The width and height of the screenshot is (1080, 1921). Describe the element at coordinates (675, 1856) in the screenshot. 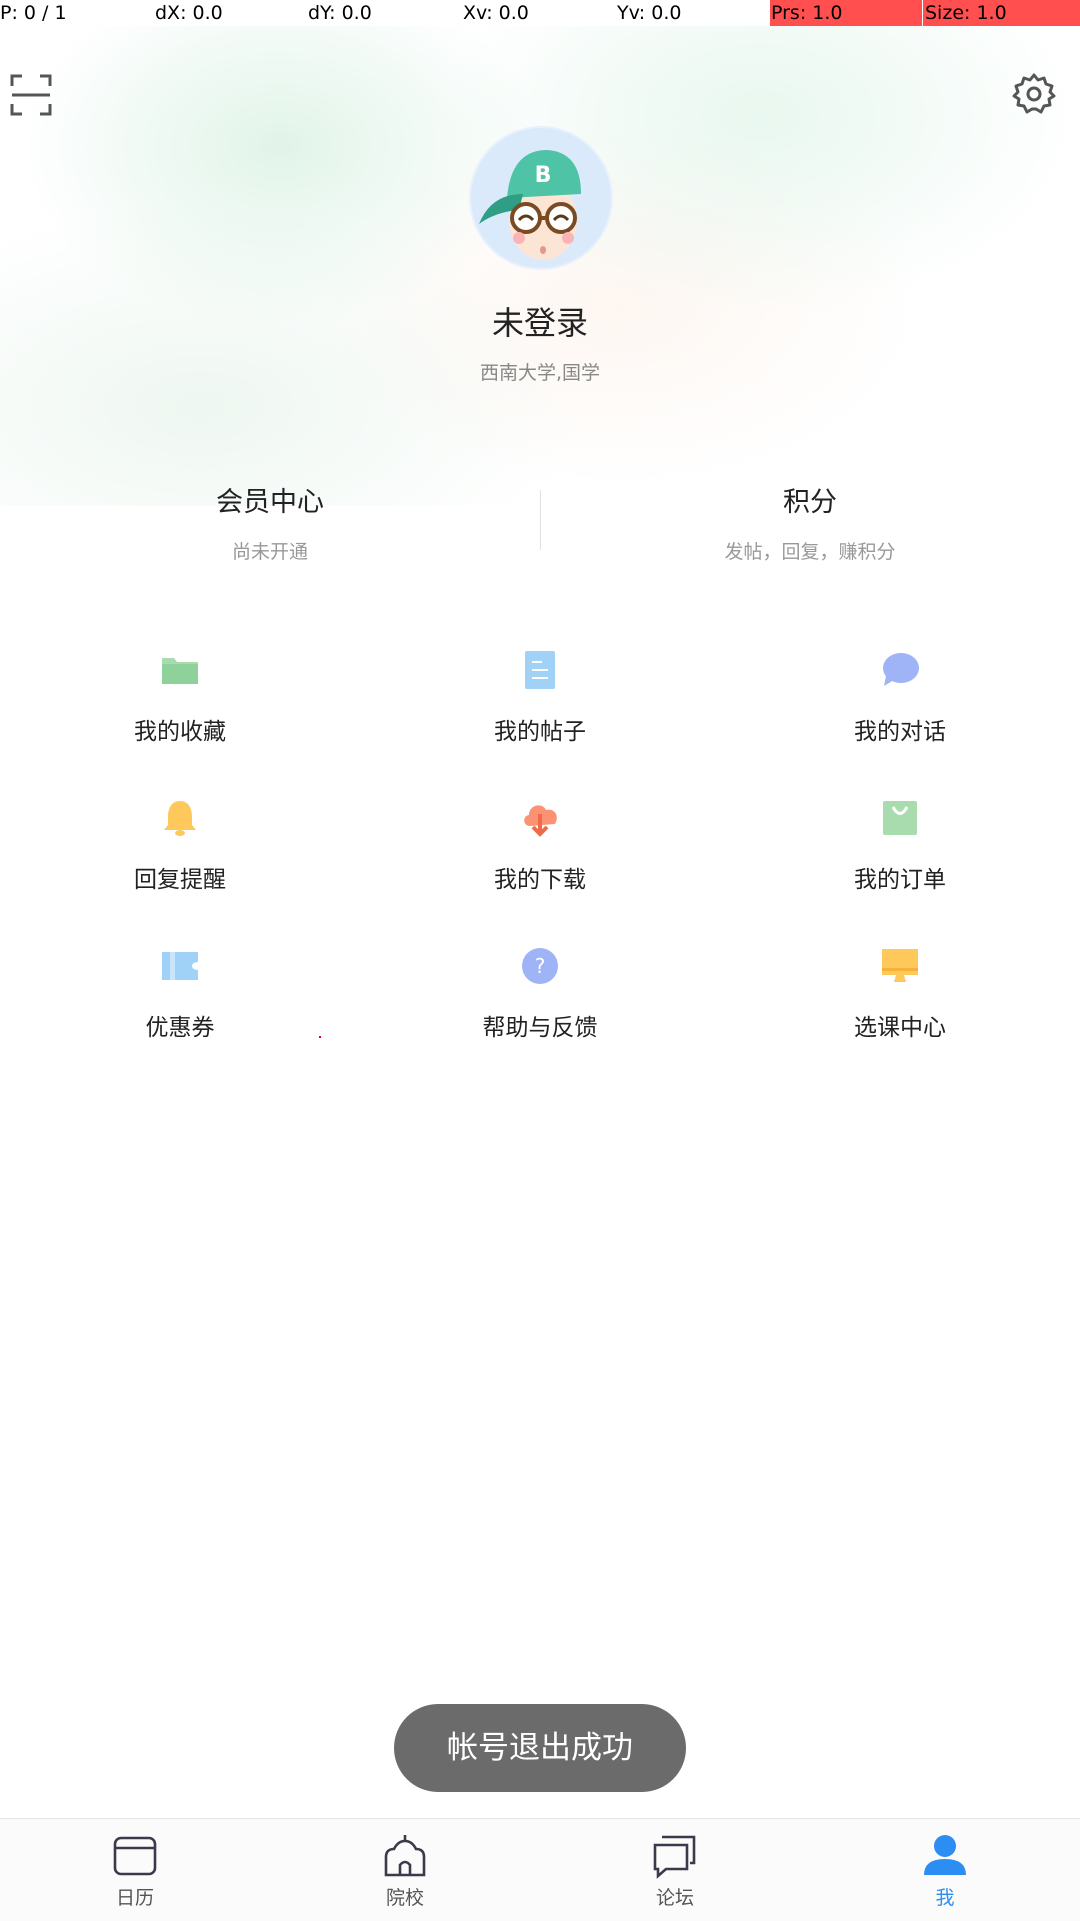

I see `forum-icon` at that location.